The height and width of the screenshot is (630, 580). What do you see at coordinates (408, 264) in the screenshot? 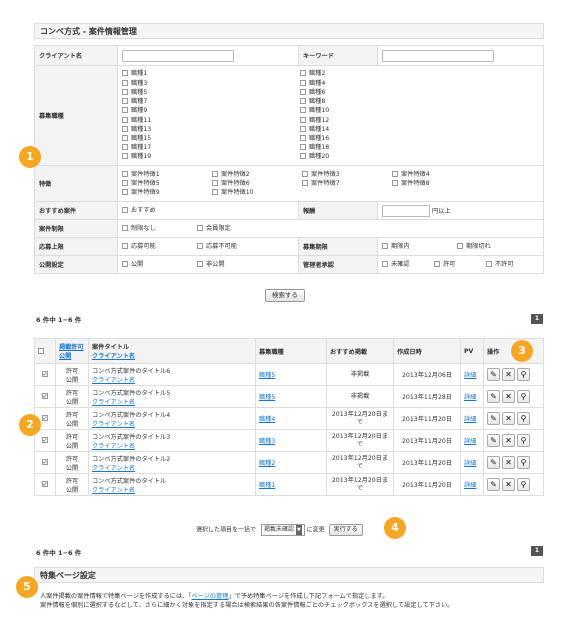
I see `approve-option: 未確認` at bounding box center [408, 264].